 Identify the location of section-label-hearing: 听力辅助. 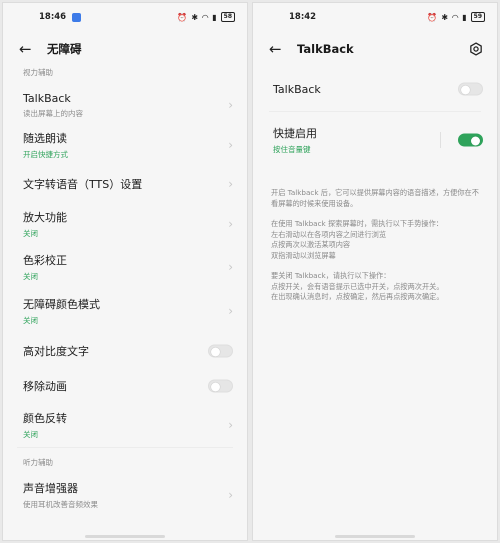
(38, 462).